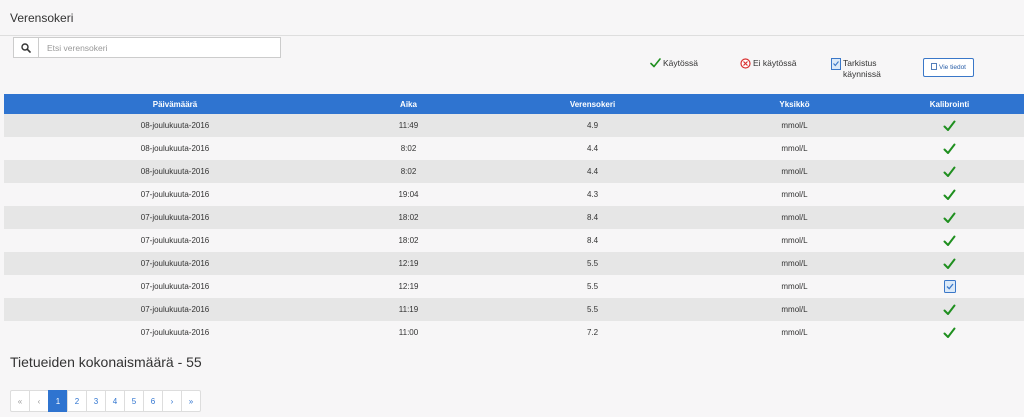 The width and height of the screenshot is (1024, 417). Describe the element at coordinates (592, 332) in the screenshot. I see `blood-sugar-cell: 7.2` at that location.